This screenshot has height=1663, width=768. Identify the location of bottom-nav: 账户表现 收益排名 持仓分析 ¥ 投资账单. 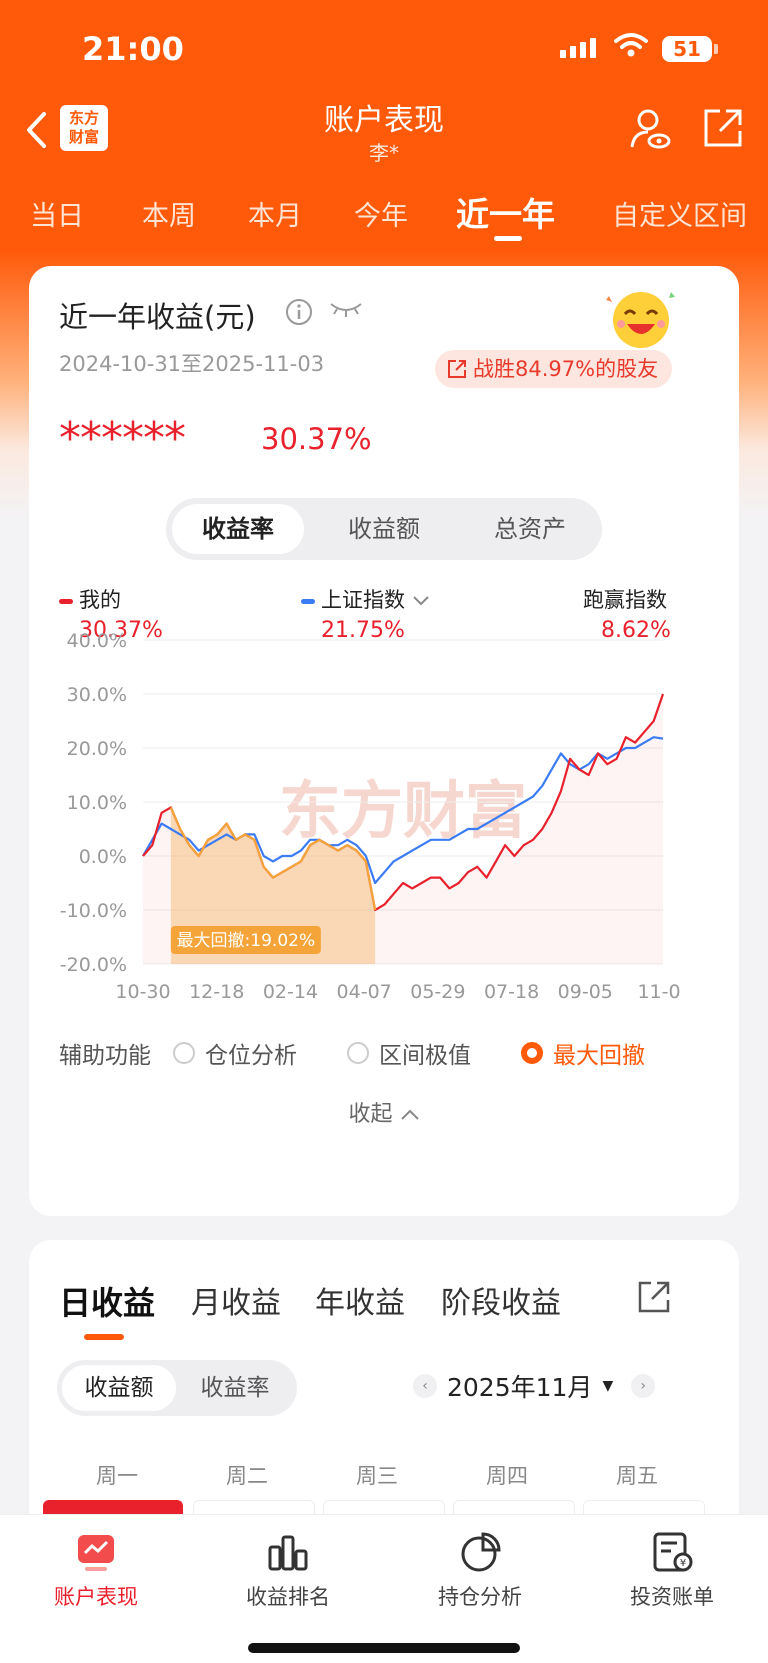
(384, 1588).